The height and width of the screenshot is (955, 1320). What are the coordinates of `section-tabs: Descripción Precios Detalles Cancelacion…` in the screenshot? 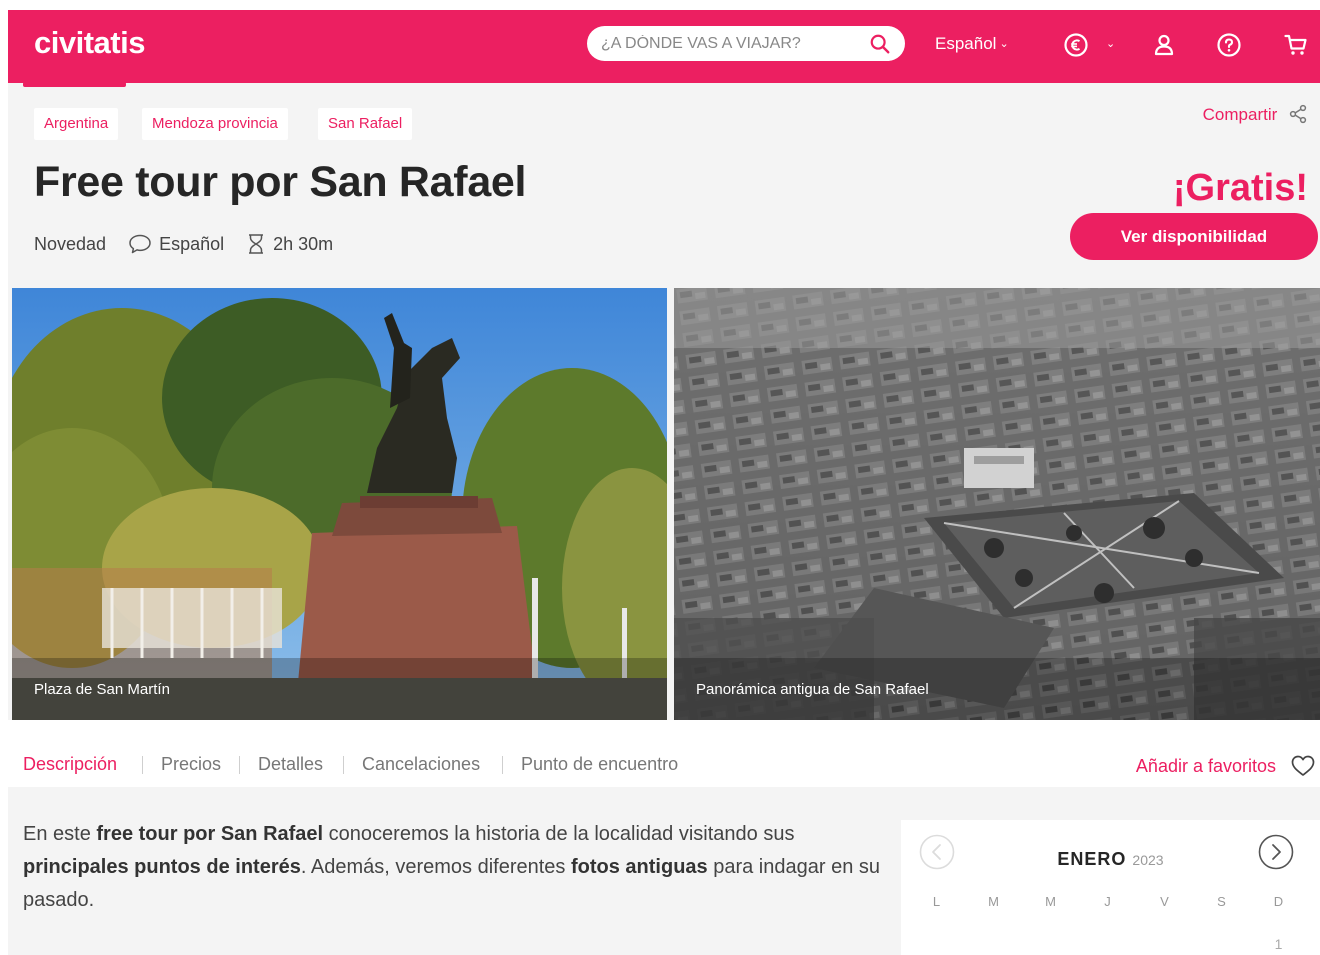 It's located at (664, 753).